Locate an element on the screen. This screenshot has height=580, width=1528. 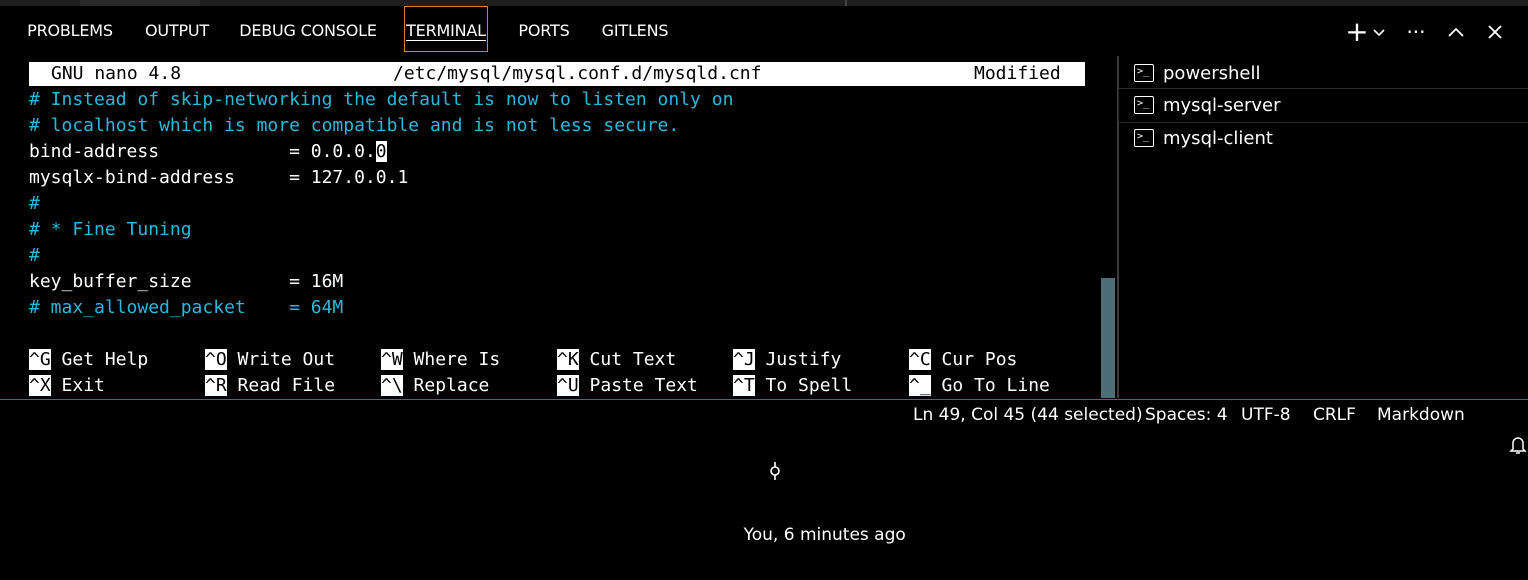
status-language: Markdown is located at coordinates (1421, 414).